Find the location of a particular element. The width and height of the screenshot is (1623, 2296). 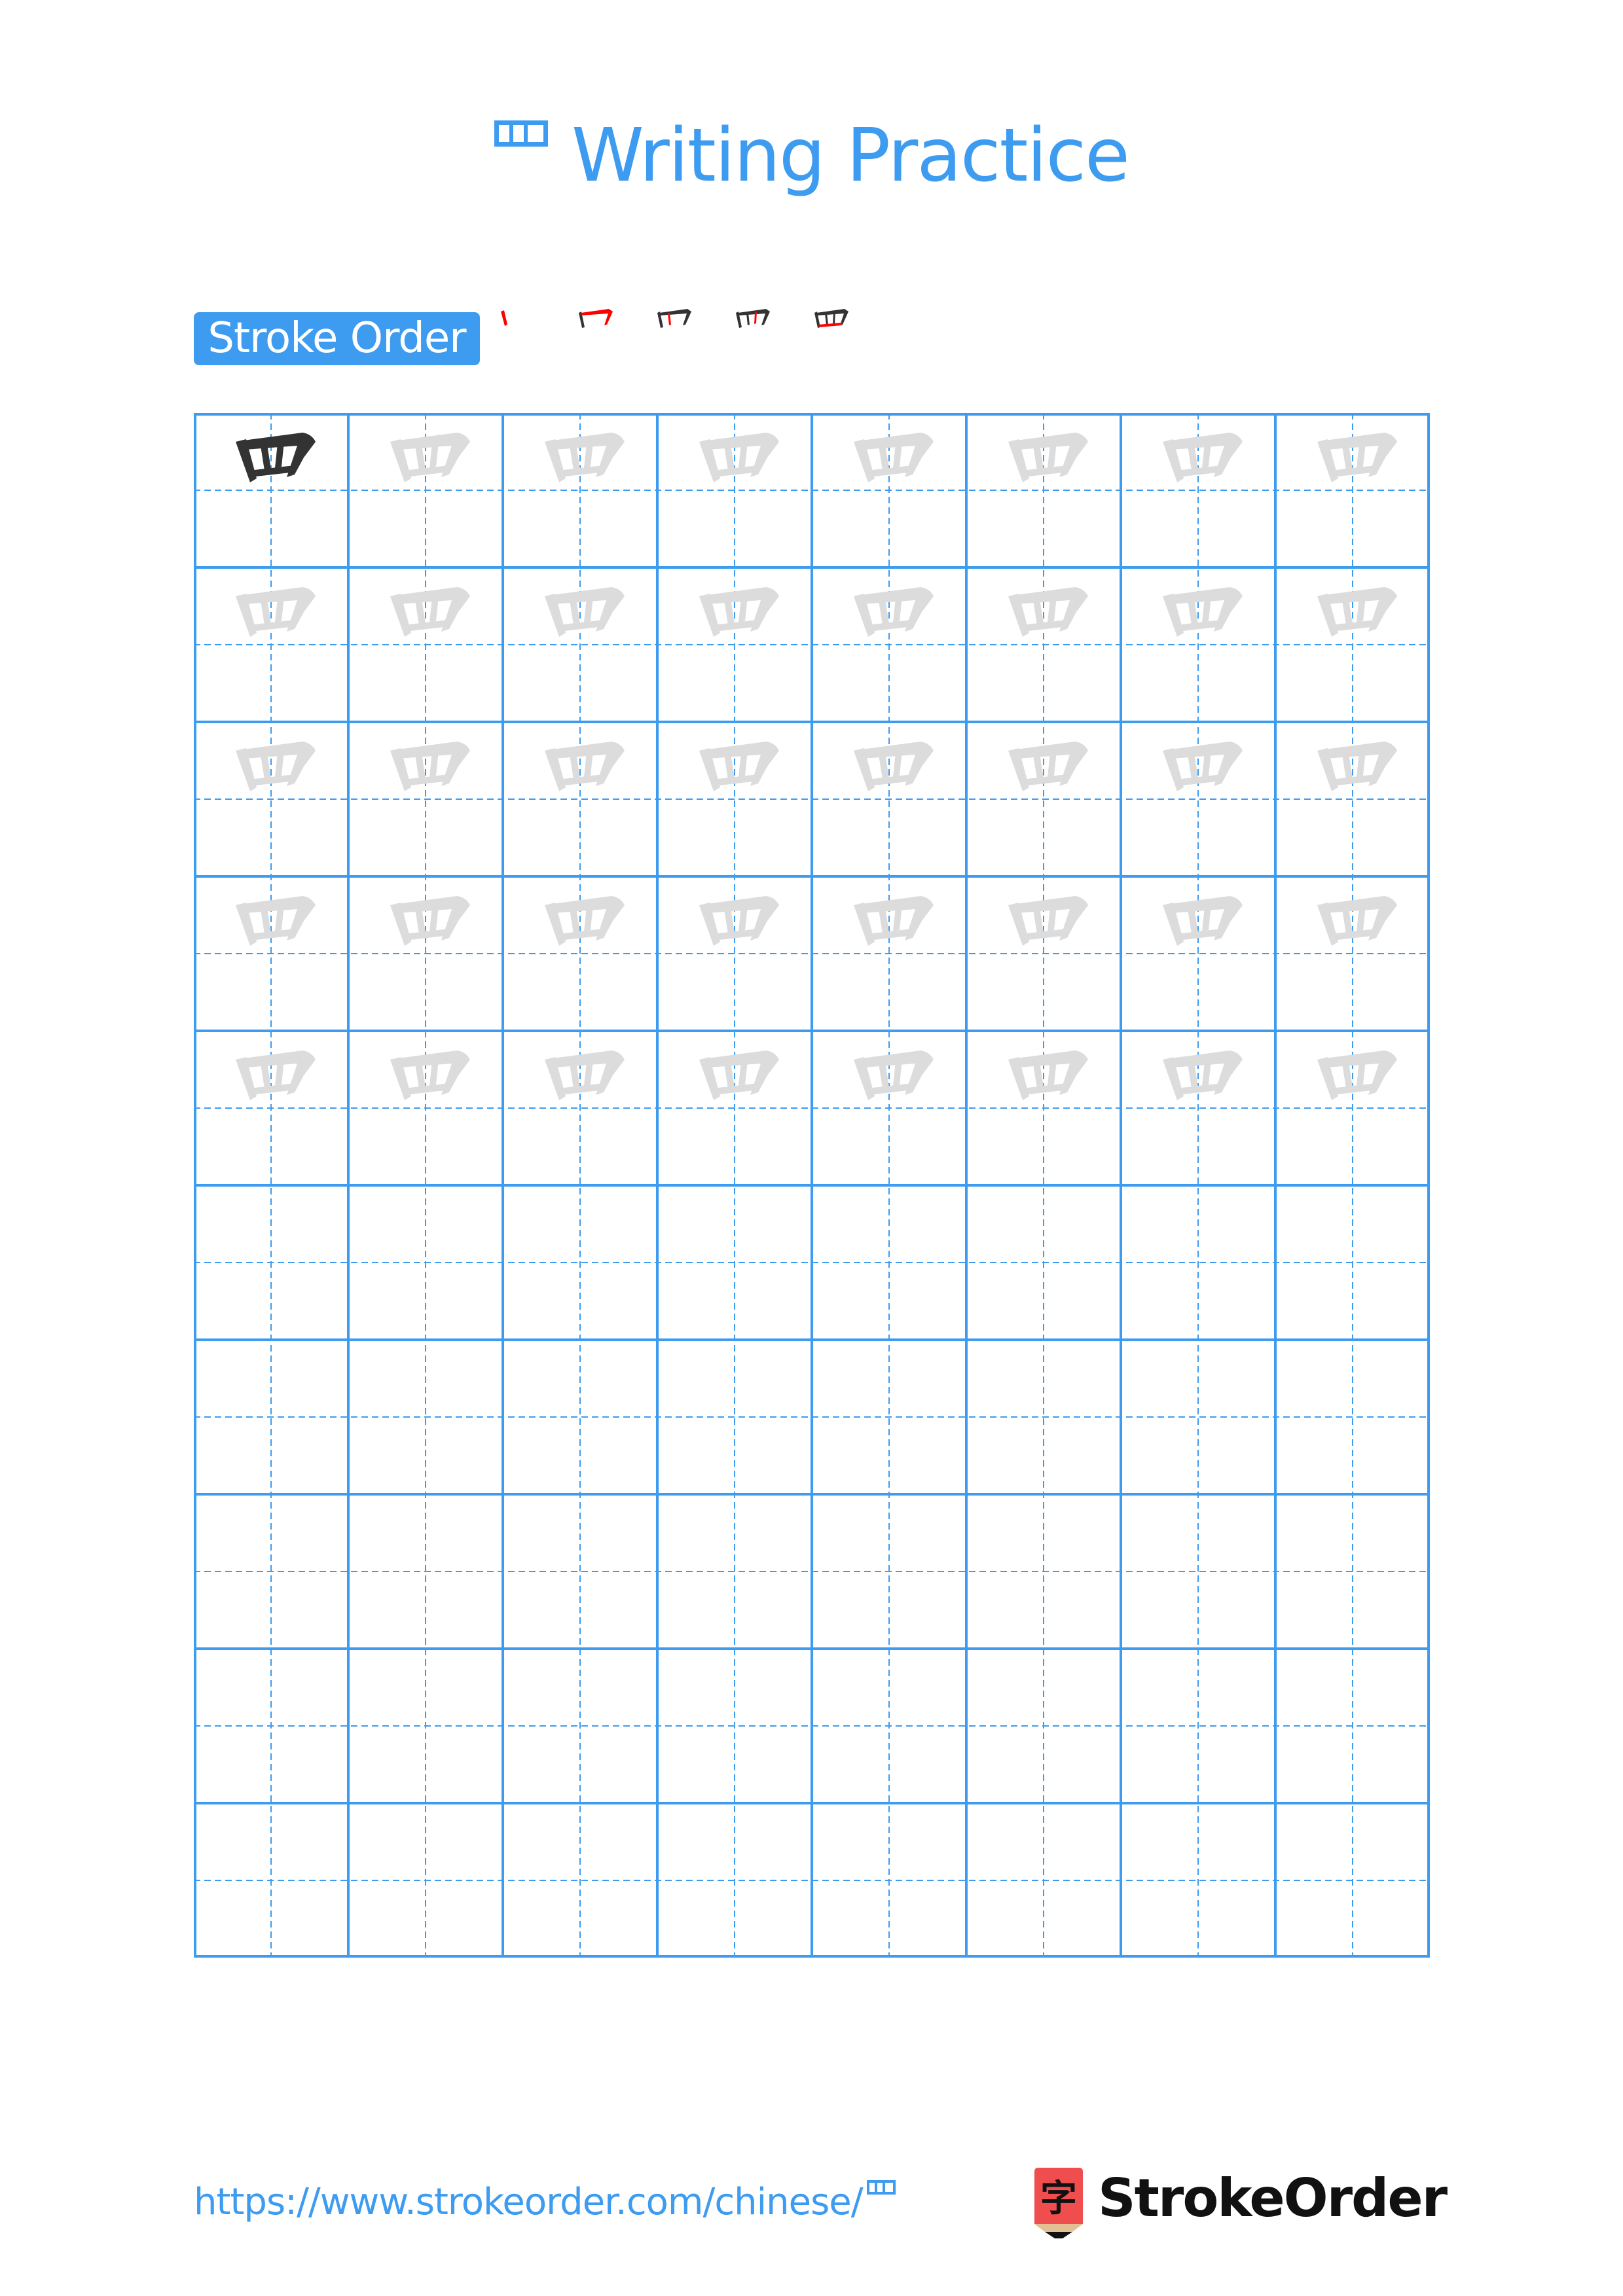

brand-name: StrokeOrder is located at coordinates (1273, 2198).